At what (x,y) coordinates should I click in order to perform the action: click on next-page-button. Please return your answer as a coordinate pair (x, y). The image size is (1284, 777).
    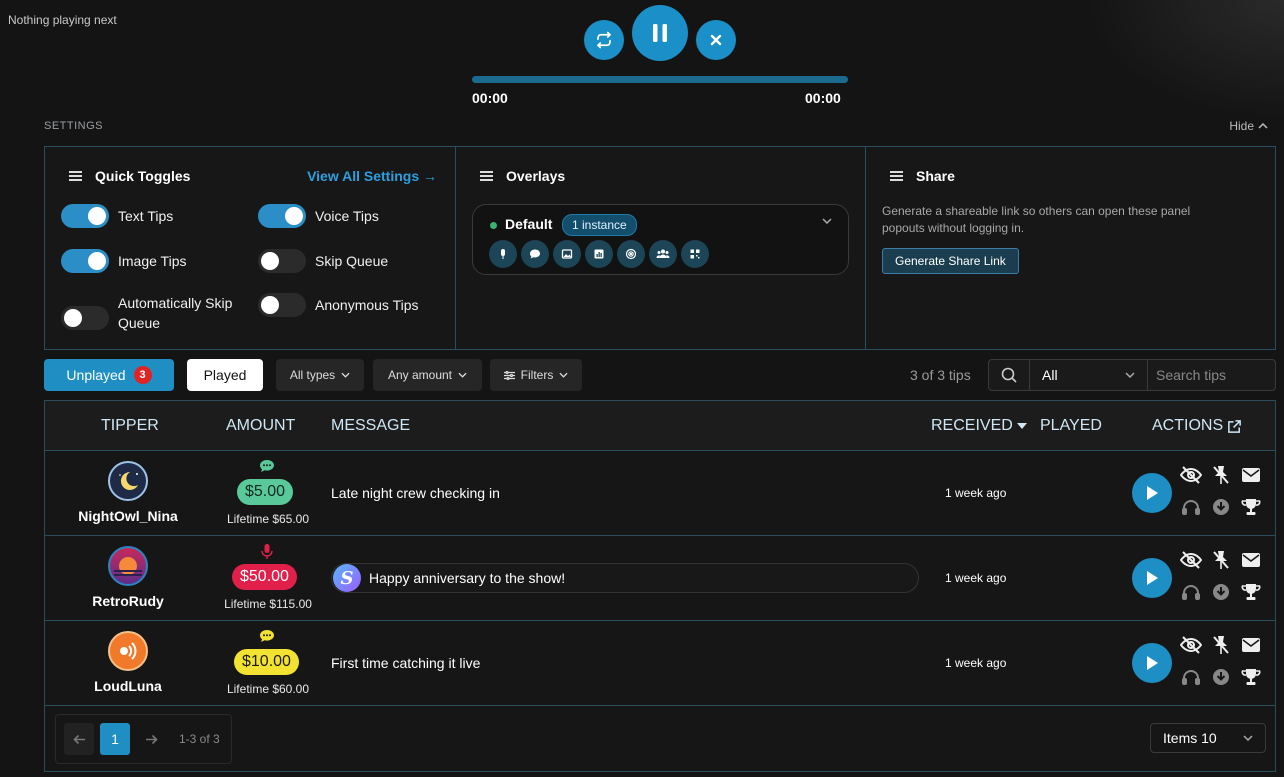
    Looking at the image, I should click on (151, 739).